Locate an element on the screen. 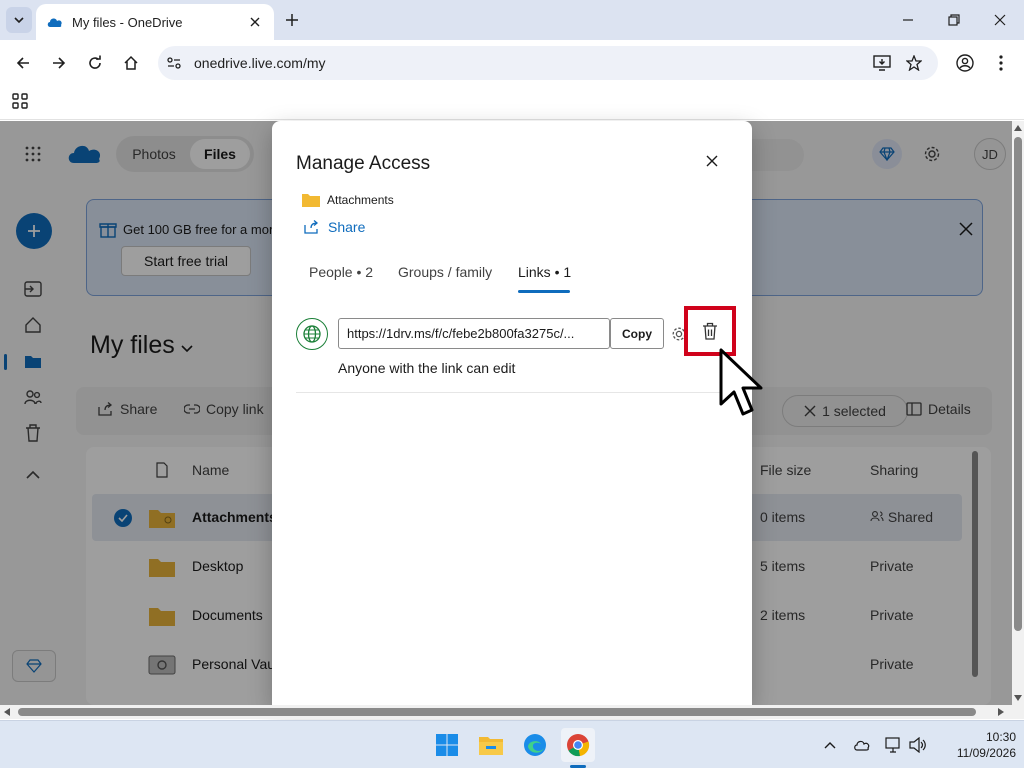  forward-icon is located at coordinates (59, 63).